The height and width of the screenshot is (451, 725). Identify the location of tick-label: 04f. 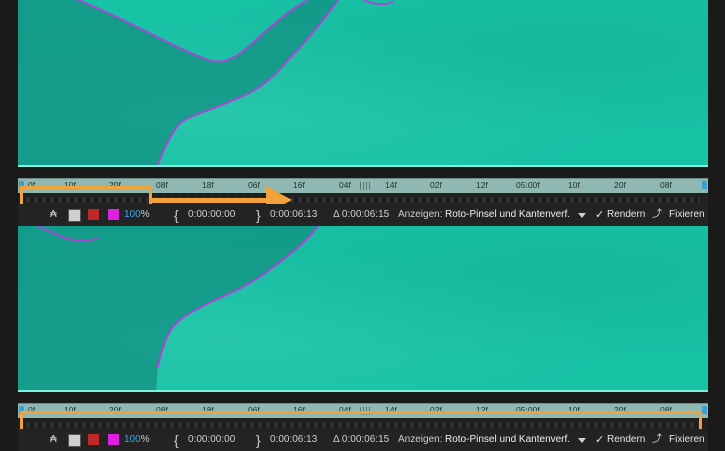
(345, 185).